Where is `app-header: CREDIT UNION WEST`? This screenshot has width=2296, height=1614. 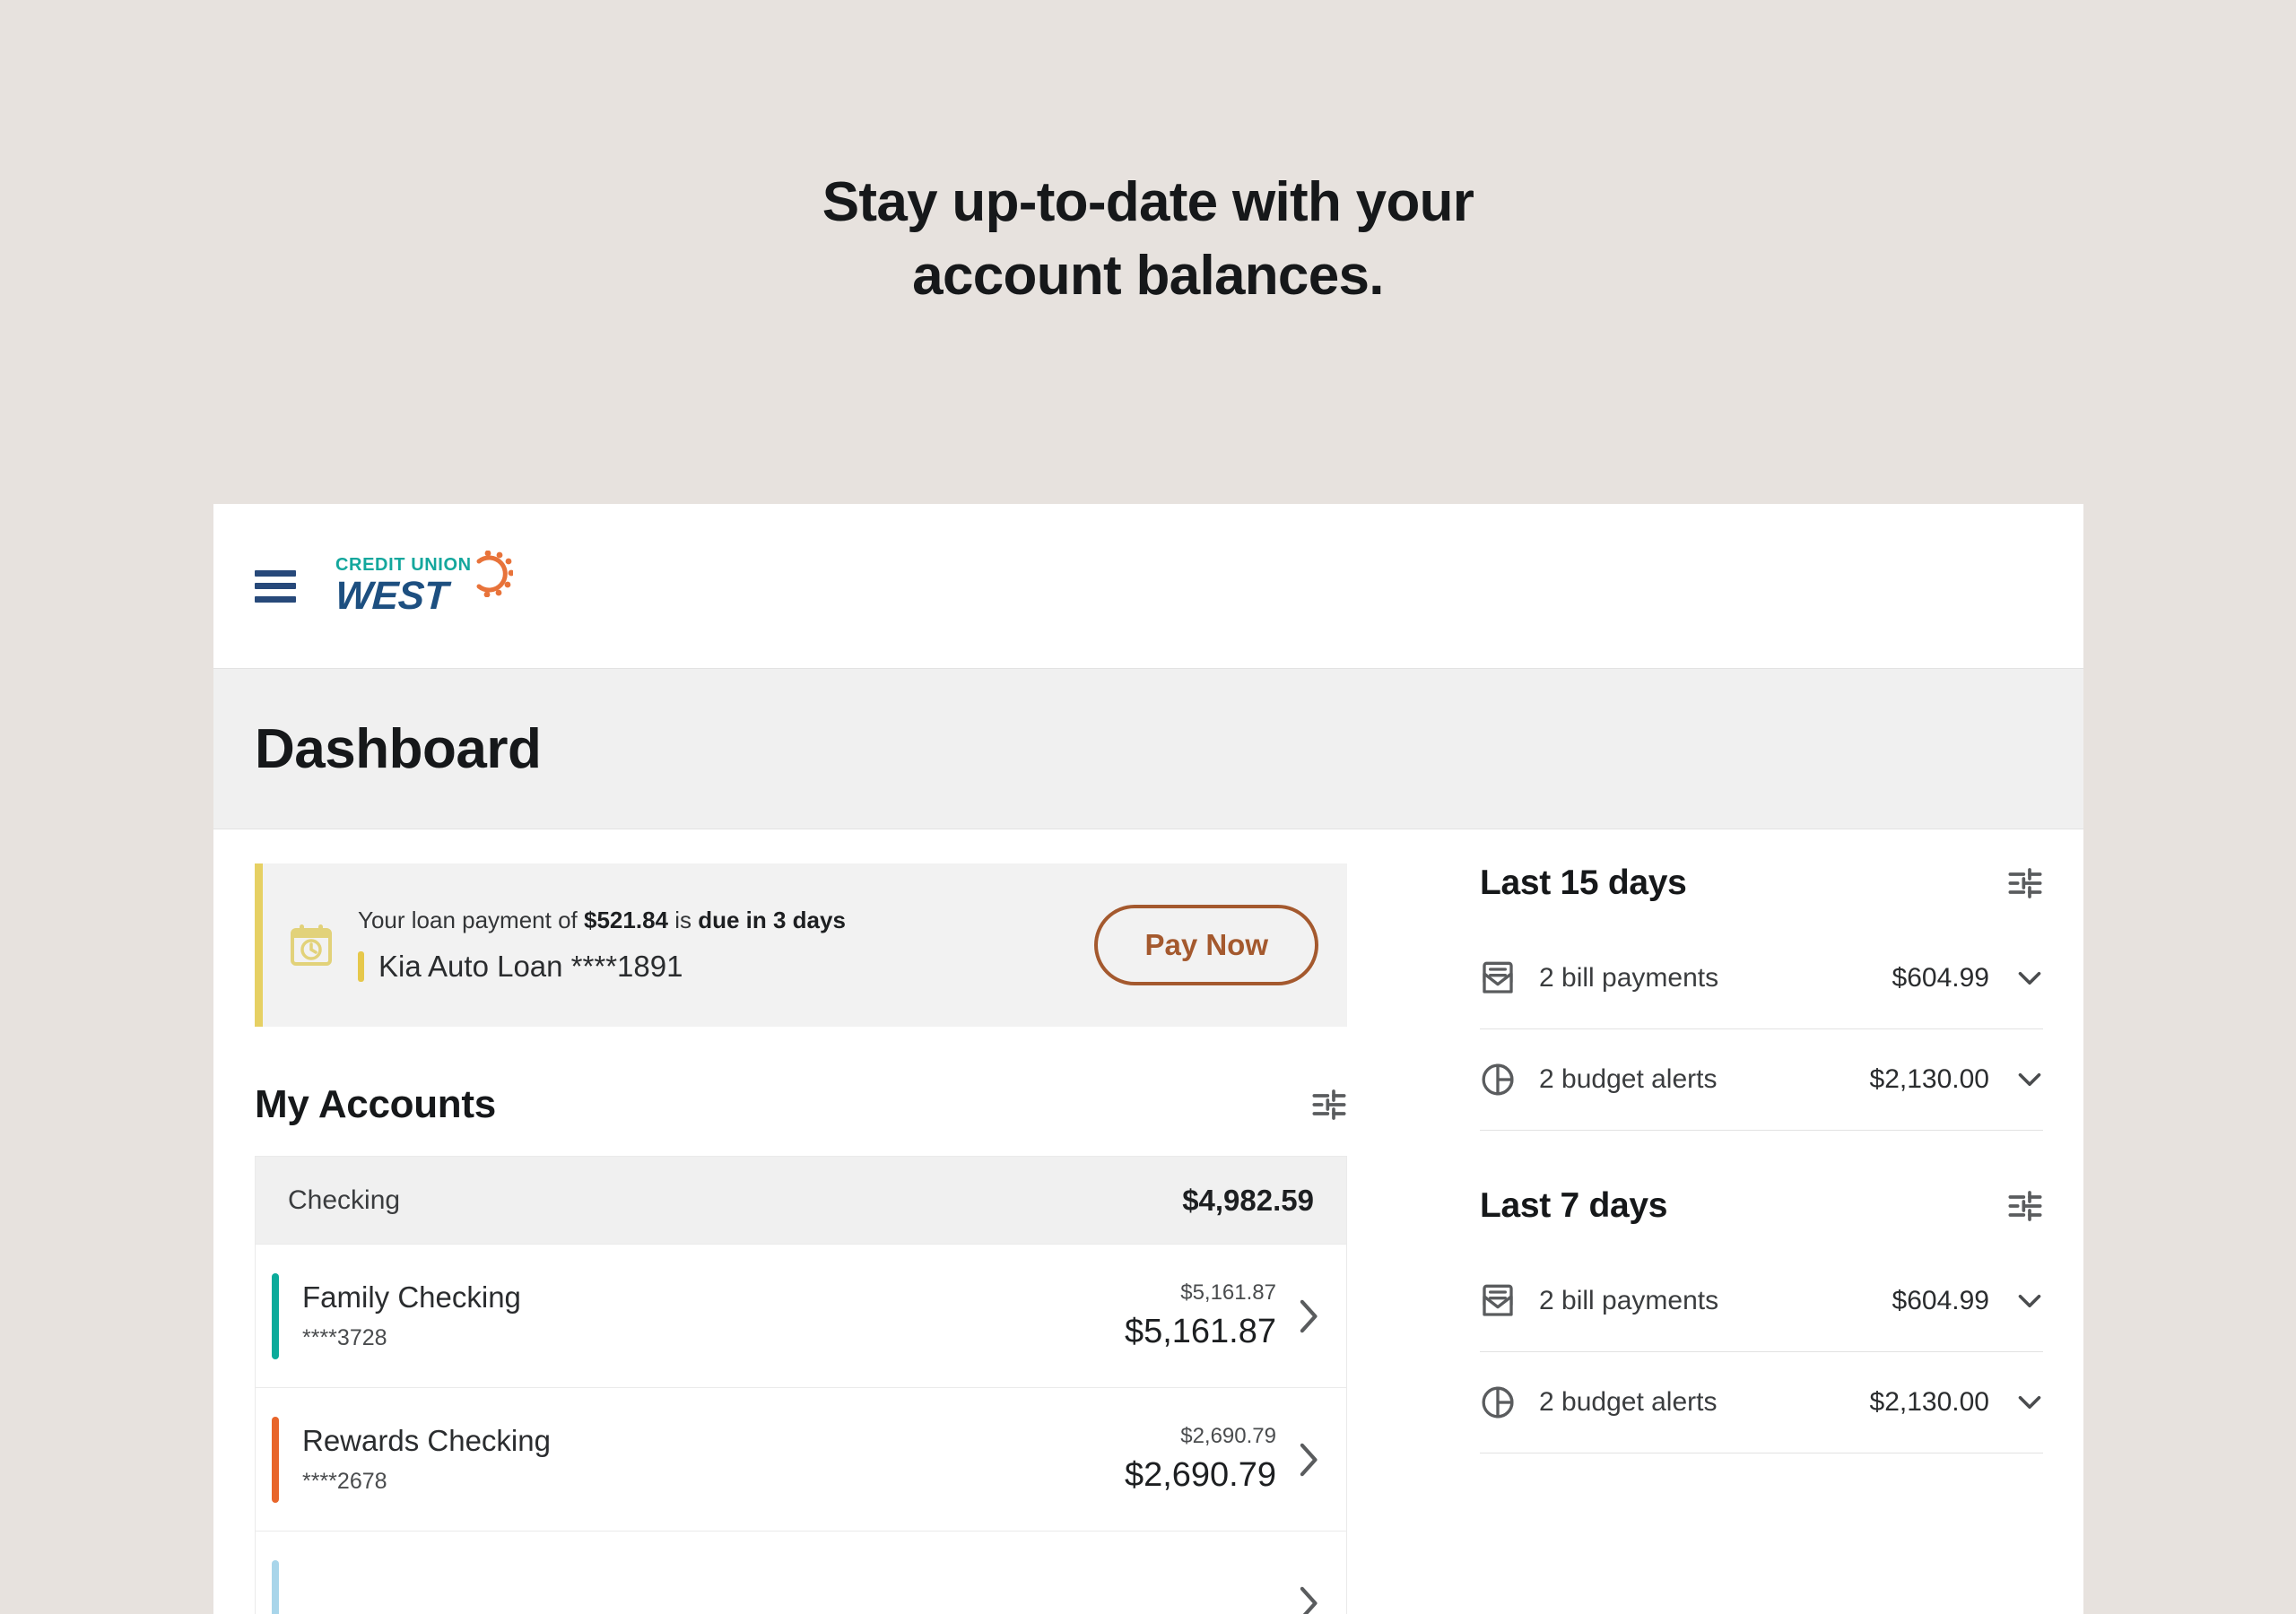 app-header: CREDIT UNION WEST is located at coordinates (1148, 586).